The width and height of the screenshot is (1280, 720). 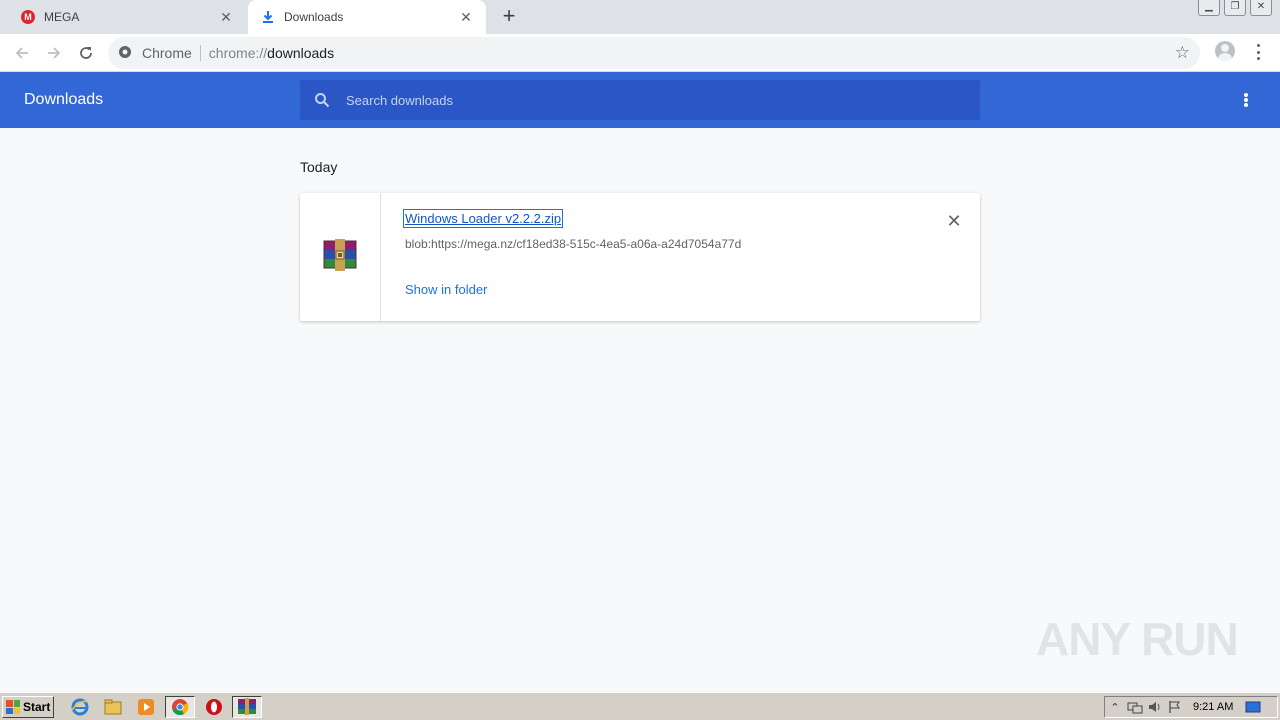 I want to click on download-icon, so click(x=268, y=17).